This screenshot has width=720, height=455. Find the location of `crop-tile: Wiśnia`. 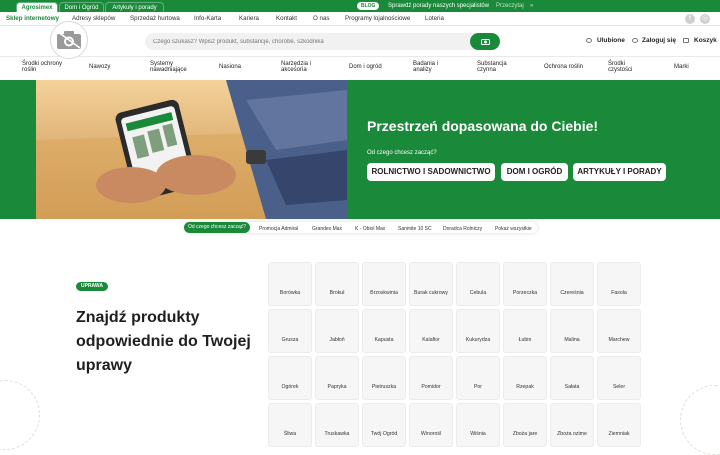

crop-tile: Wiśnia is located at coordinates (478, 425).